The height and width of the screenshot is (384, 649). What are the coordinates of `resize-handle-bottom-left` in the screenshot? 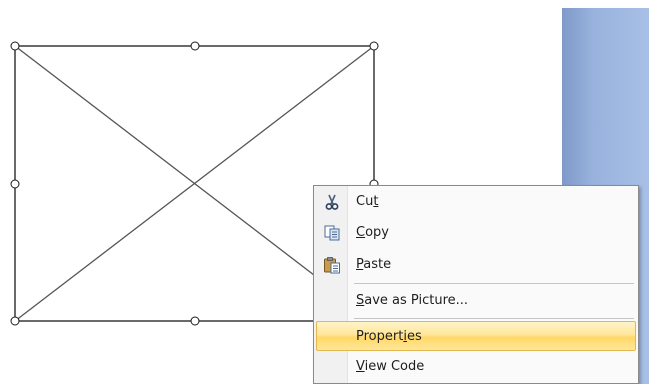 It's located at (15, 321).